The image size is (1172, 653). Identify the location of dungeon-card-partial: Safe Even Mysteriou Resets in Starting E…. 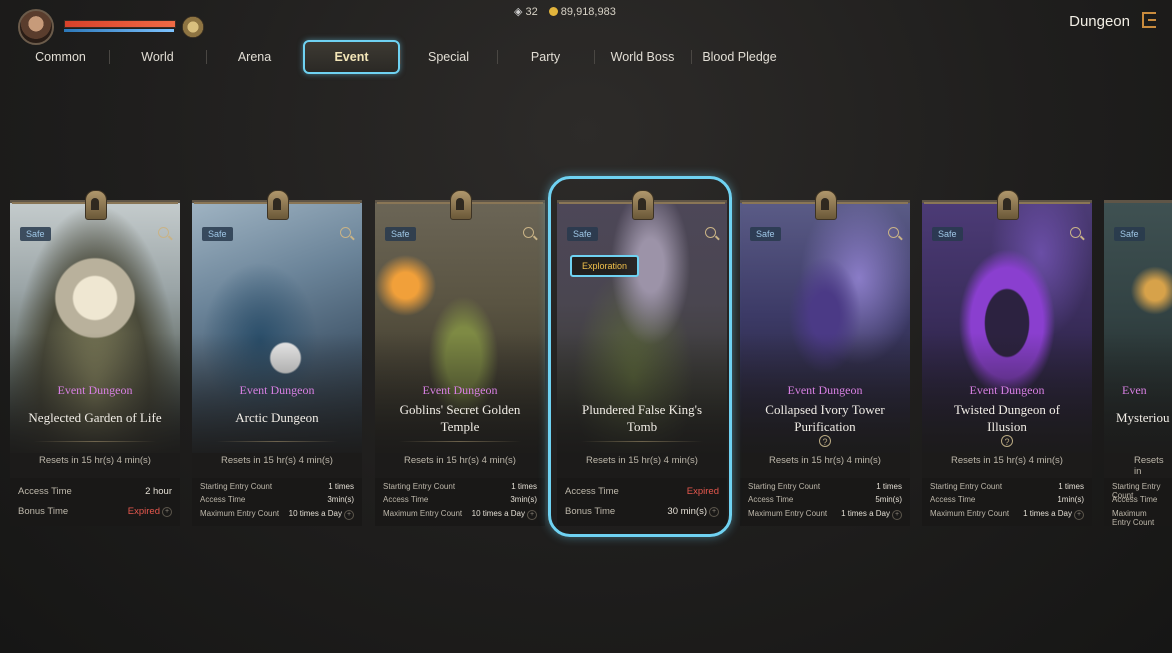
(1138, 363).